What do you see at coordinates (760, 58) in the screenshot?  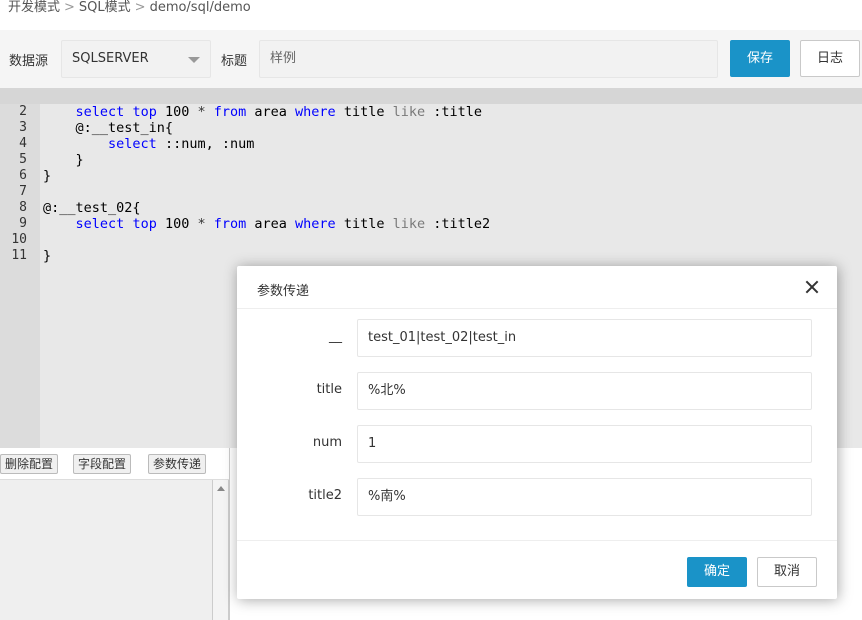 I see `save-button: 保存` at bounding box center [760, 58].